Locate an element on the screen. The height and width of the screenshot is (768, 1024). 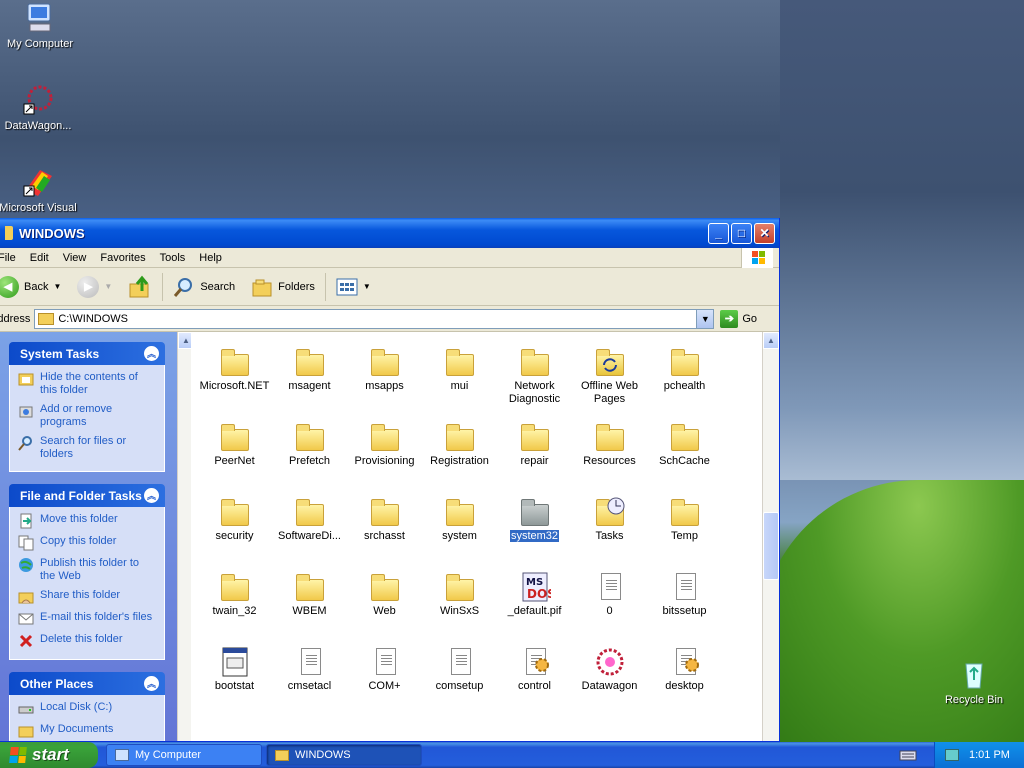
file-item: 0 is located at coordinates (609, 604).